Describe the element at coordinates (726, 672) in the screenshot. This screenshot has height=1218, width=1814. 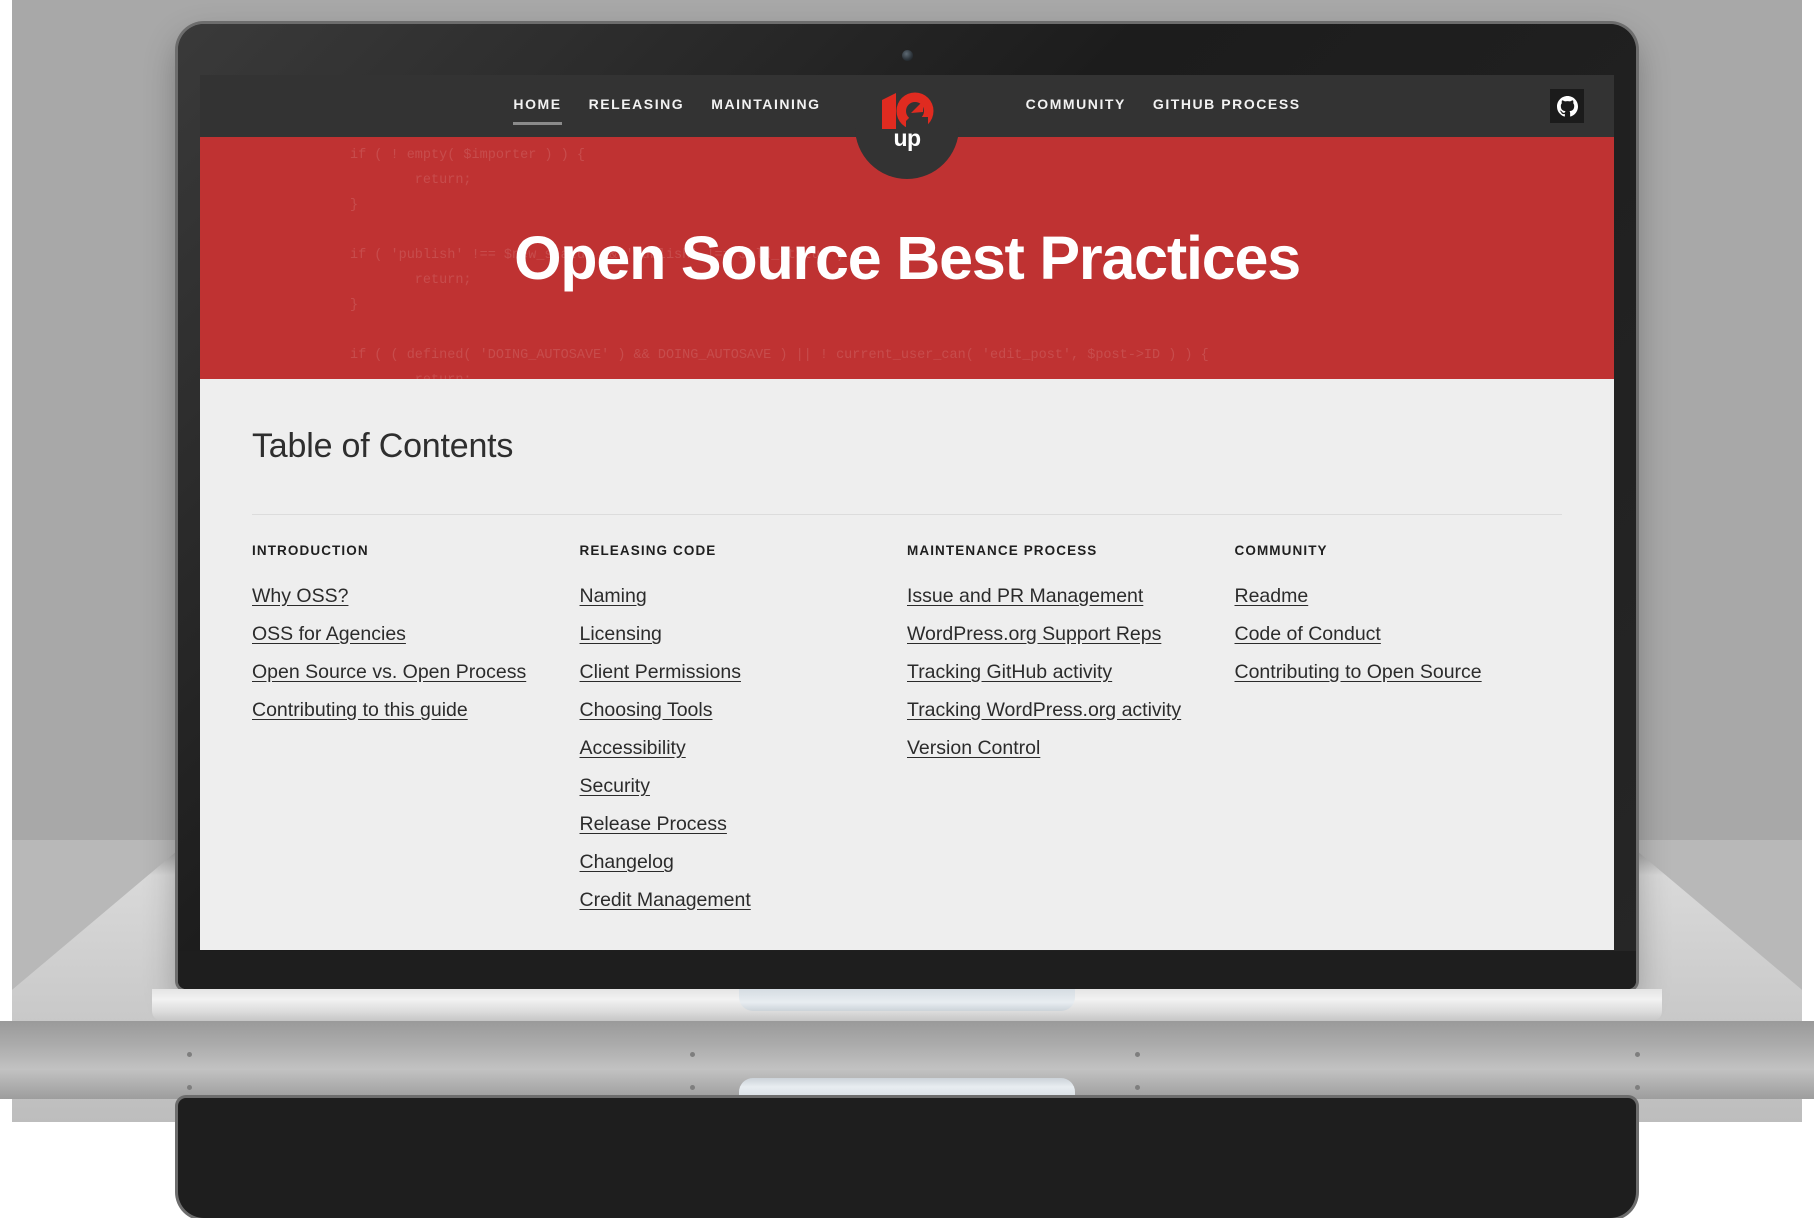
I see `toc-link: Client Permissions` at that location.